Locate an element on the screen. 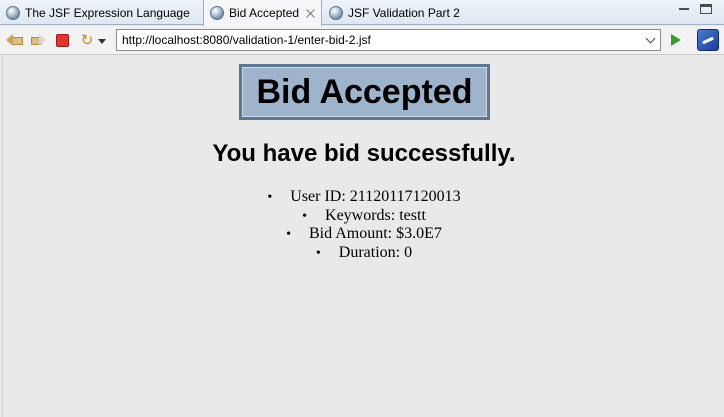 The height and width of the screenshot is (417, 724). back-arrow-icon is located at coordinates (14, 40).